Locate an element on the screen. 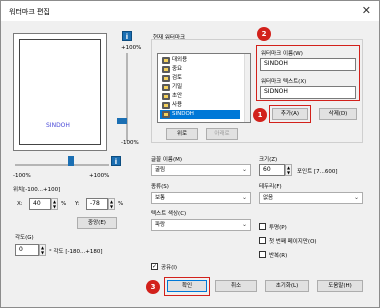 This screenshot has height=308, width=380. angle-range-label: ° 각도 [-180...+180] is located at coordinates (76, 252).